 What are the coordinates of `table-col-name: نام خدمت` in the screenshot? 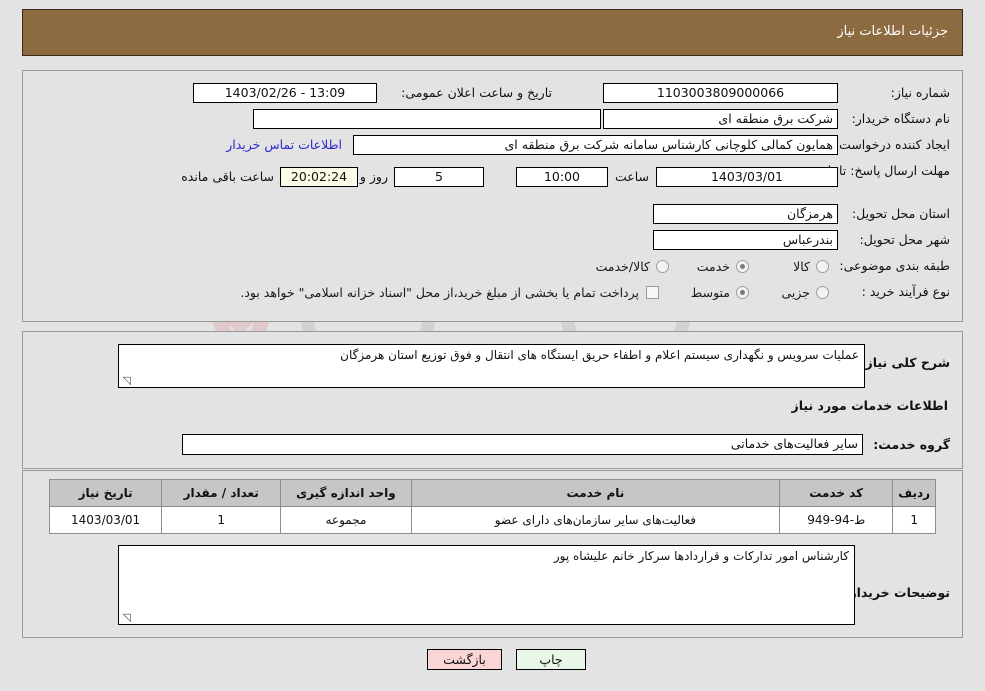 It's located at (595, 493).